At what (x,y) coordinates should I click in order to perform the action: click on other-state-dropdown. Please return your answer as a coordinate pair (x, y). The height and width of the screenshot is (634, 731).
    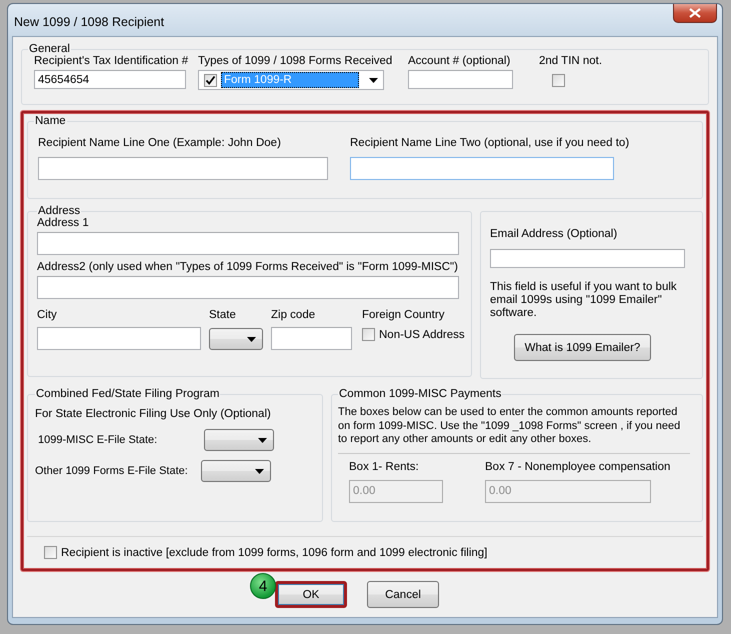
    Looking at the image, I should click on (236, 471).